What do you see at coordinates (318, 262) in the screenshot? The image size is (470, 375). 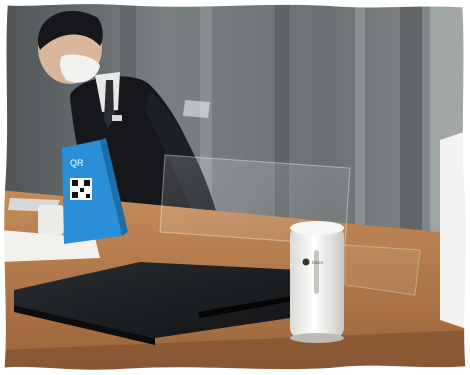 I see `humidifier-brand: Ideon` at bounding box center [318, 262].